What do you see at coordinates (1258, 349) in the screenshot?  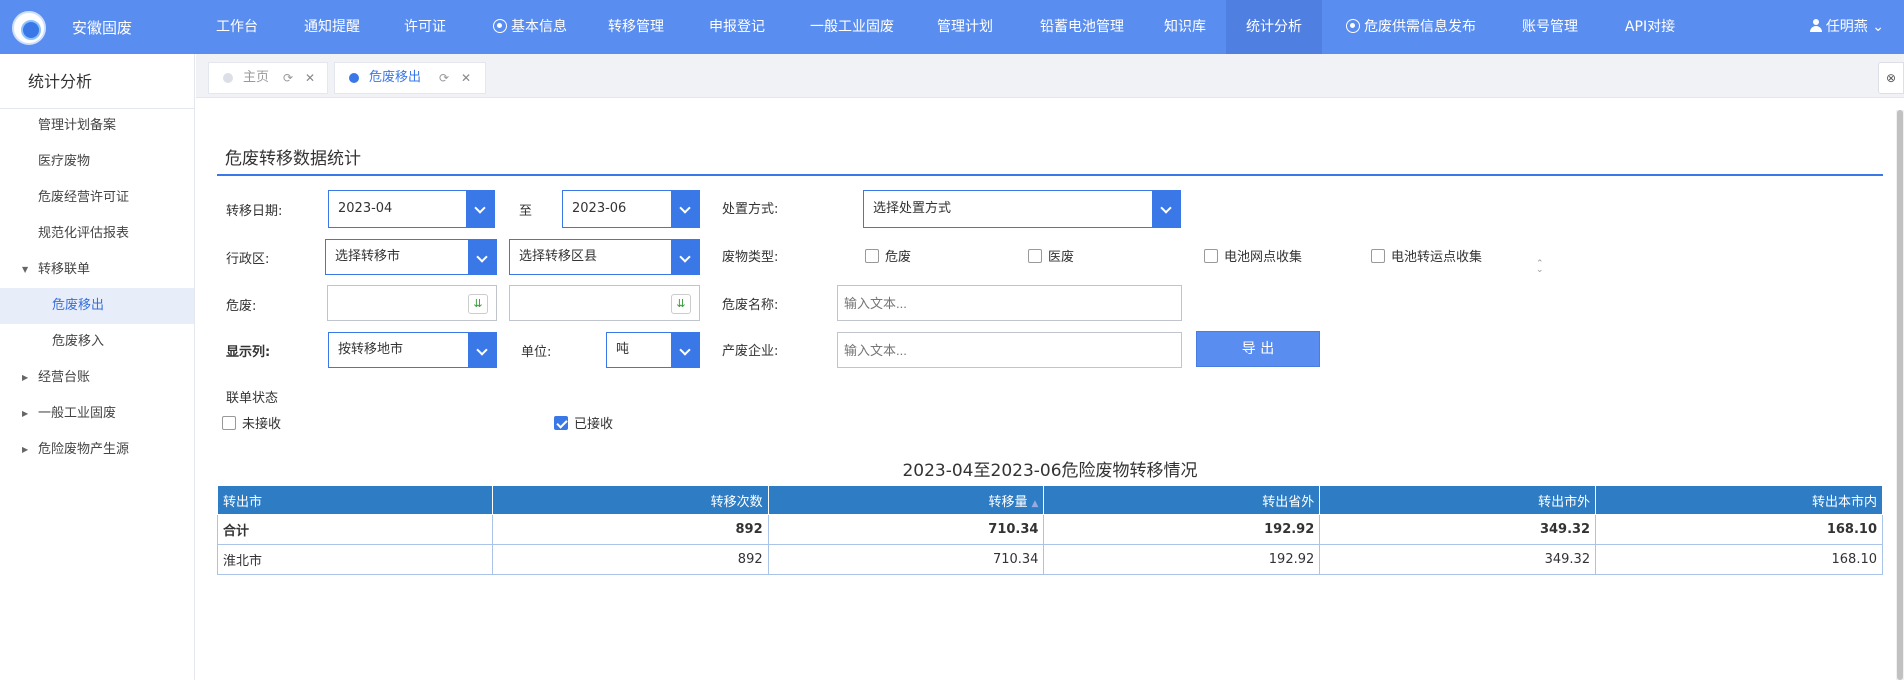 I see `export-button: 导 出` at bounding box center [1258, 349].